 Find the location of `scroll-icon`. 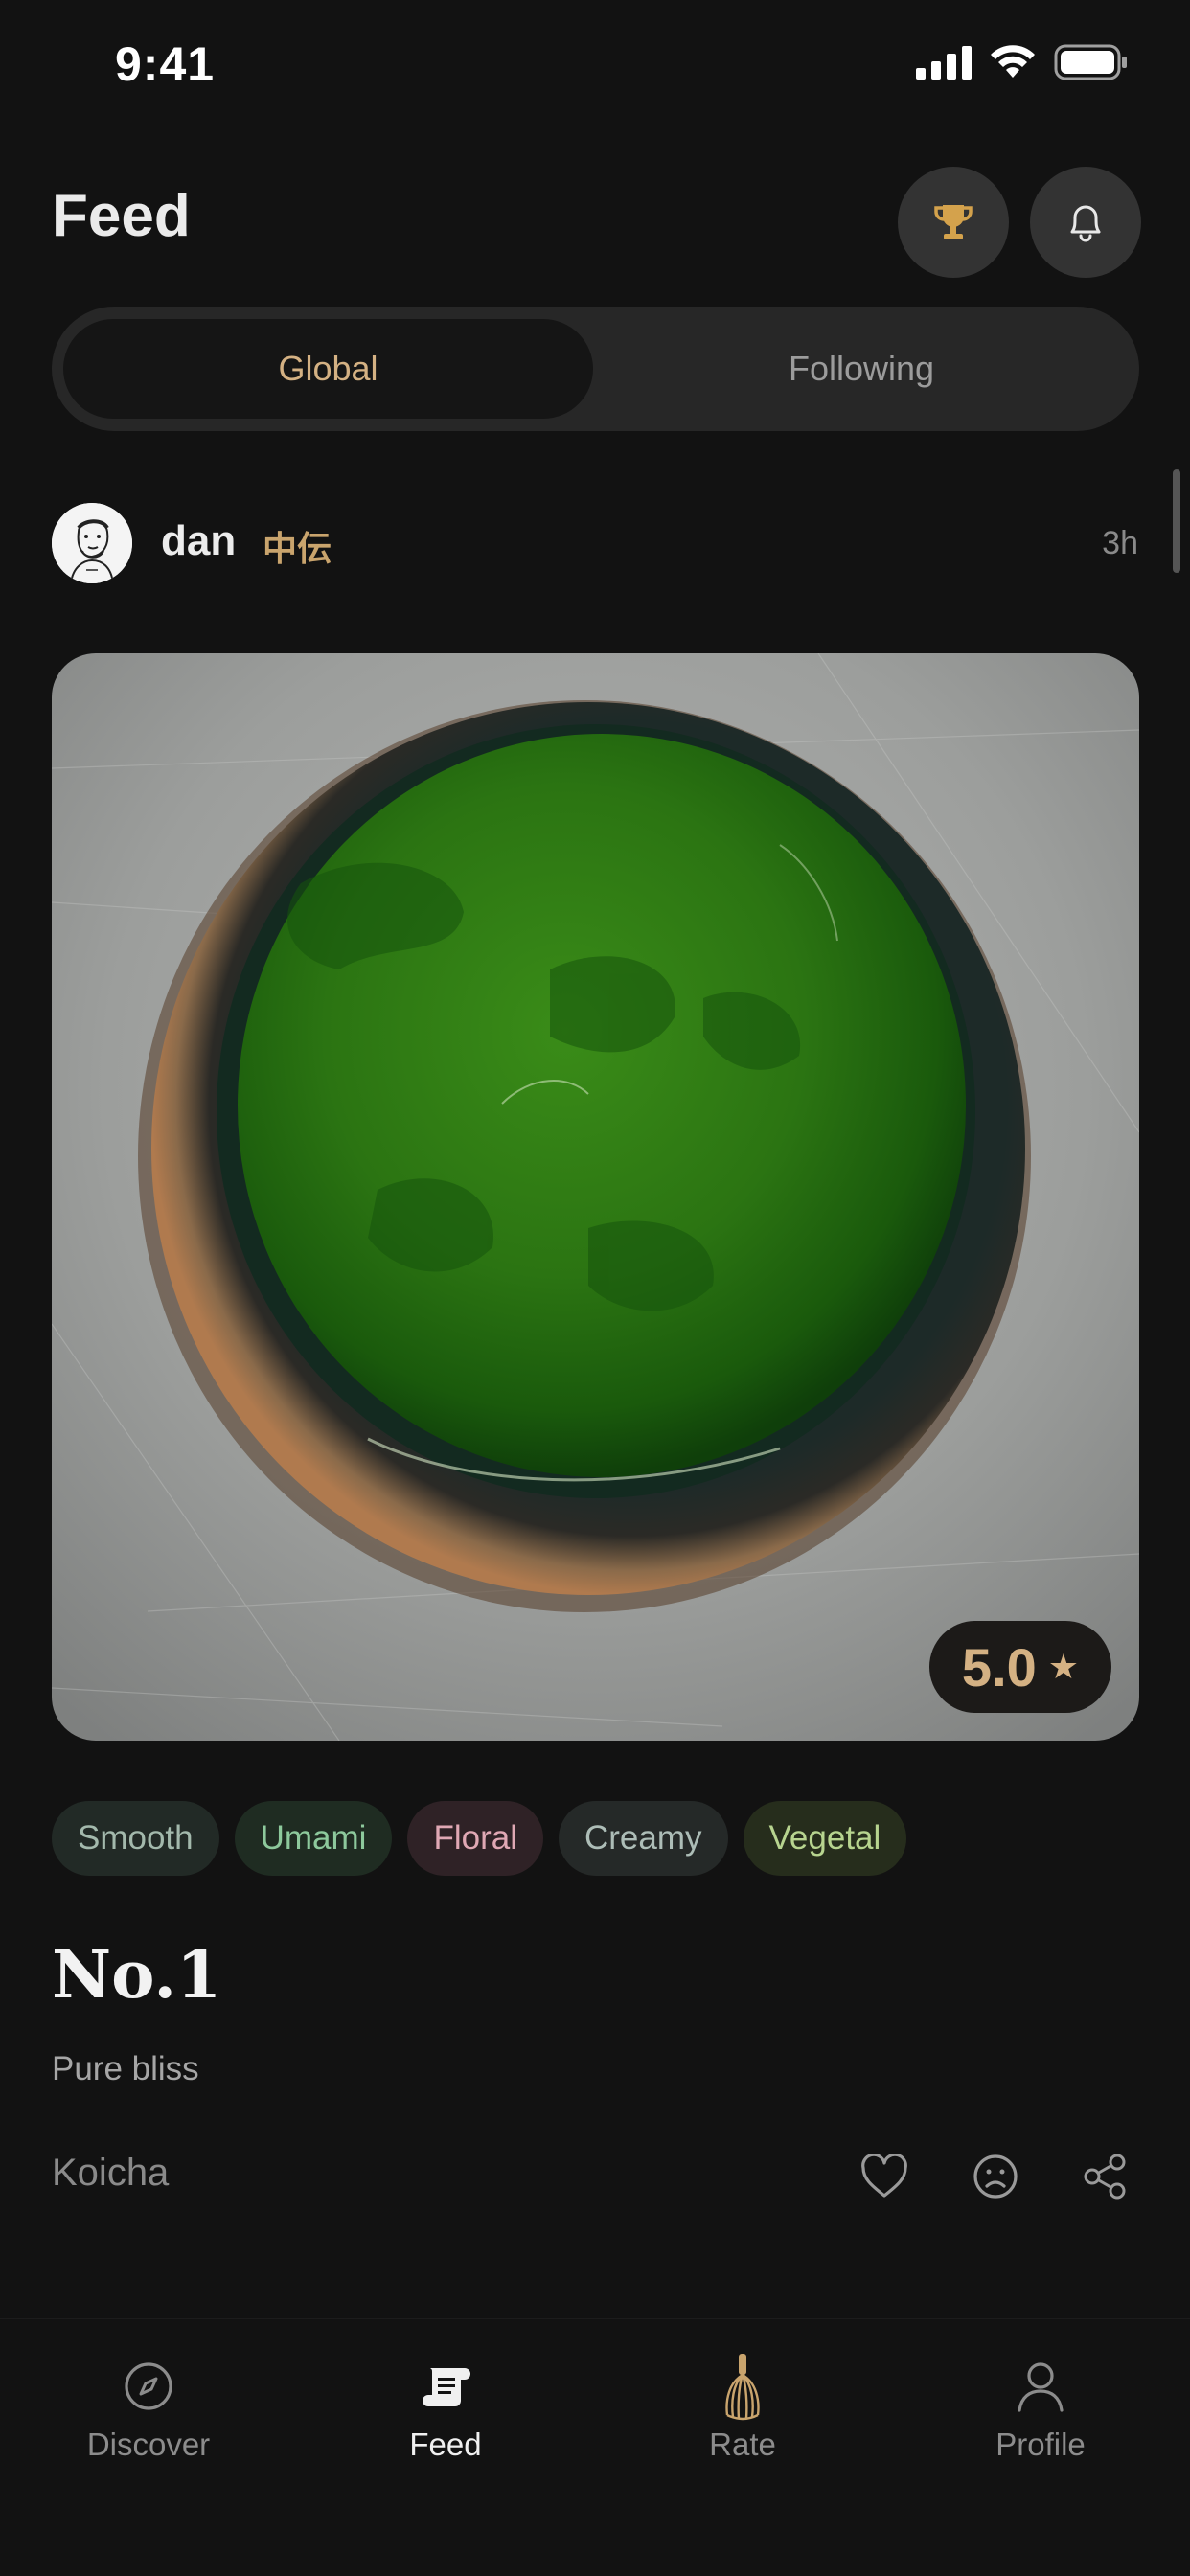

scroll-icon is located at coordinates (447, 2387).